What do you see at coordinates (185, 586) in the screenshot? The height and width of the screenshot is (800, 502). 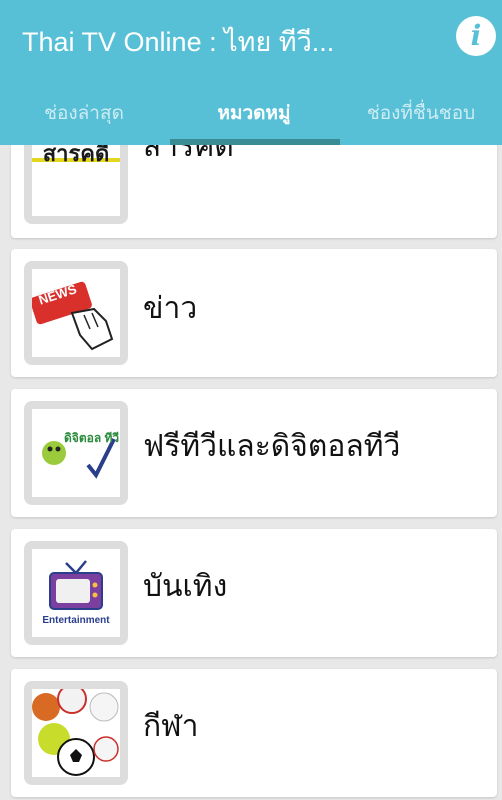 I see `category-label: บันเทิง` at bounding box center [185, 586].